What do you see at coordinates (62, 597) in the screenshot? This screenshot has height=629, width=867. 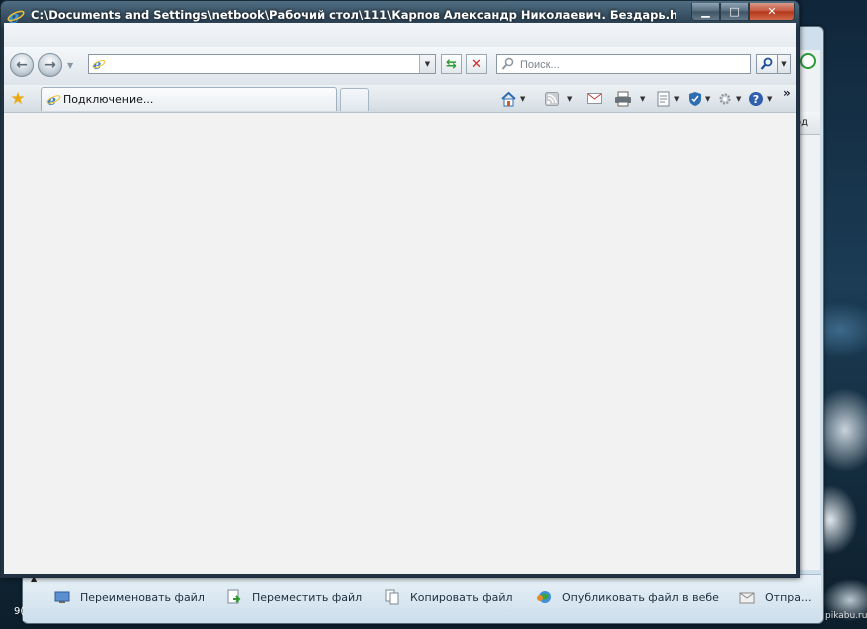 I see `rename-icon` at bounding box center [62, 597].